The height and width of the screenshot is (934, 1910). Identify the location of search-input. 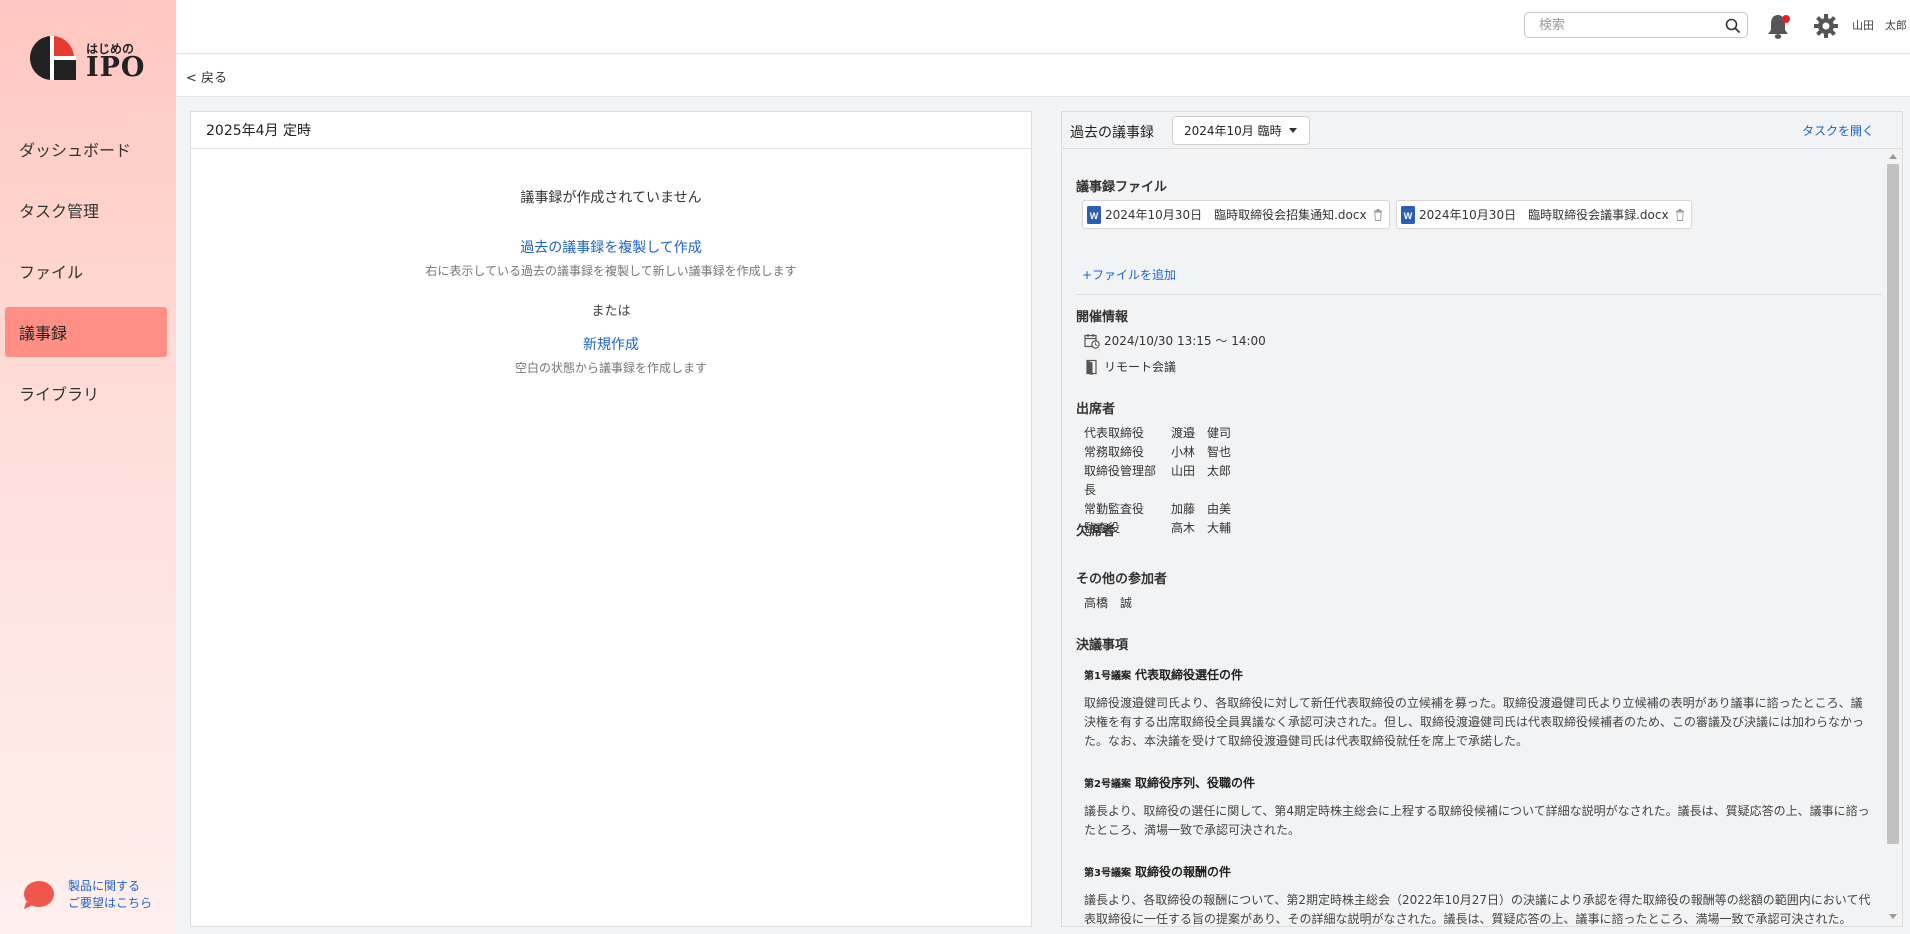
(1620, 25).